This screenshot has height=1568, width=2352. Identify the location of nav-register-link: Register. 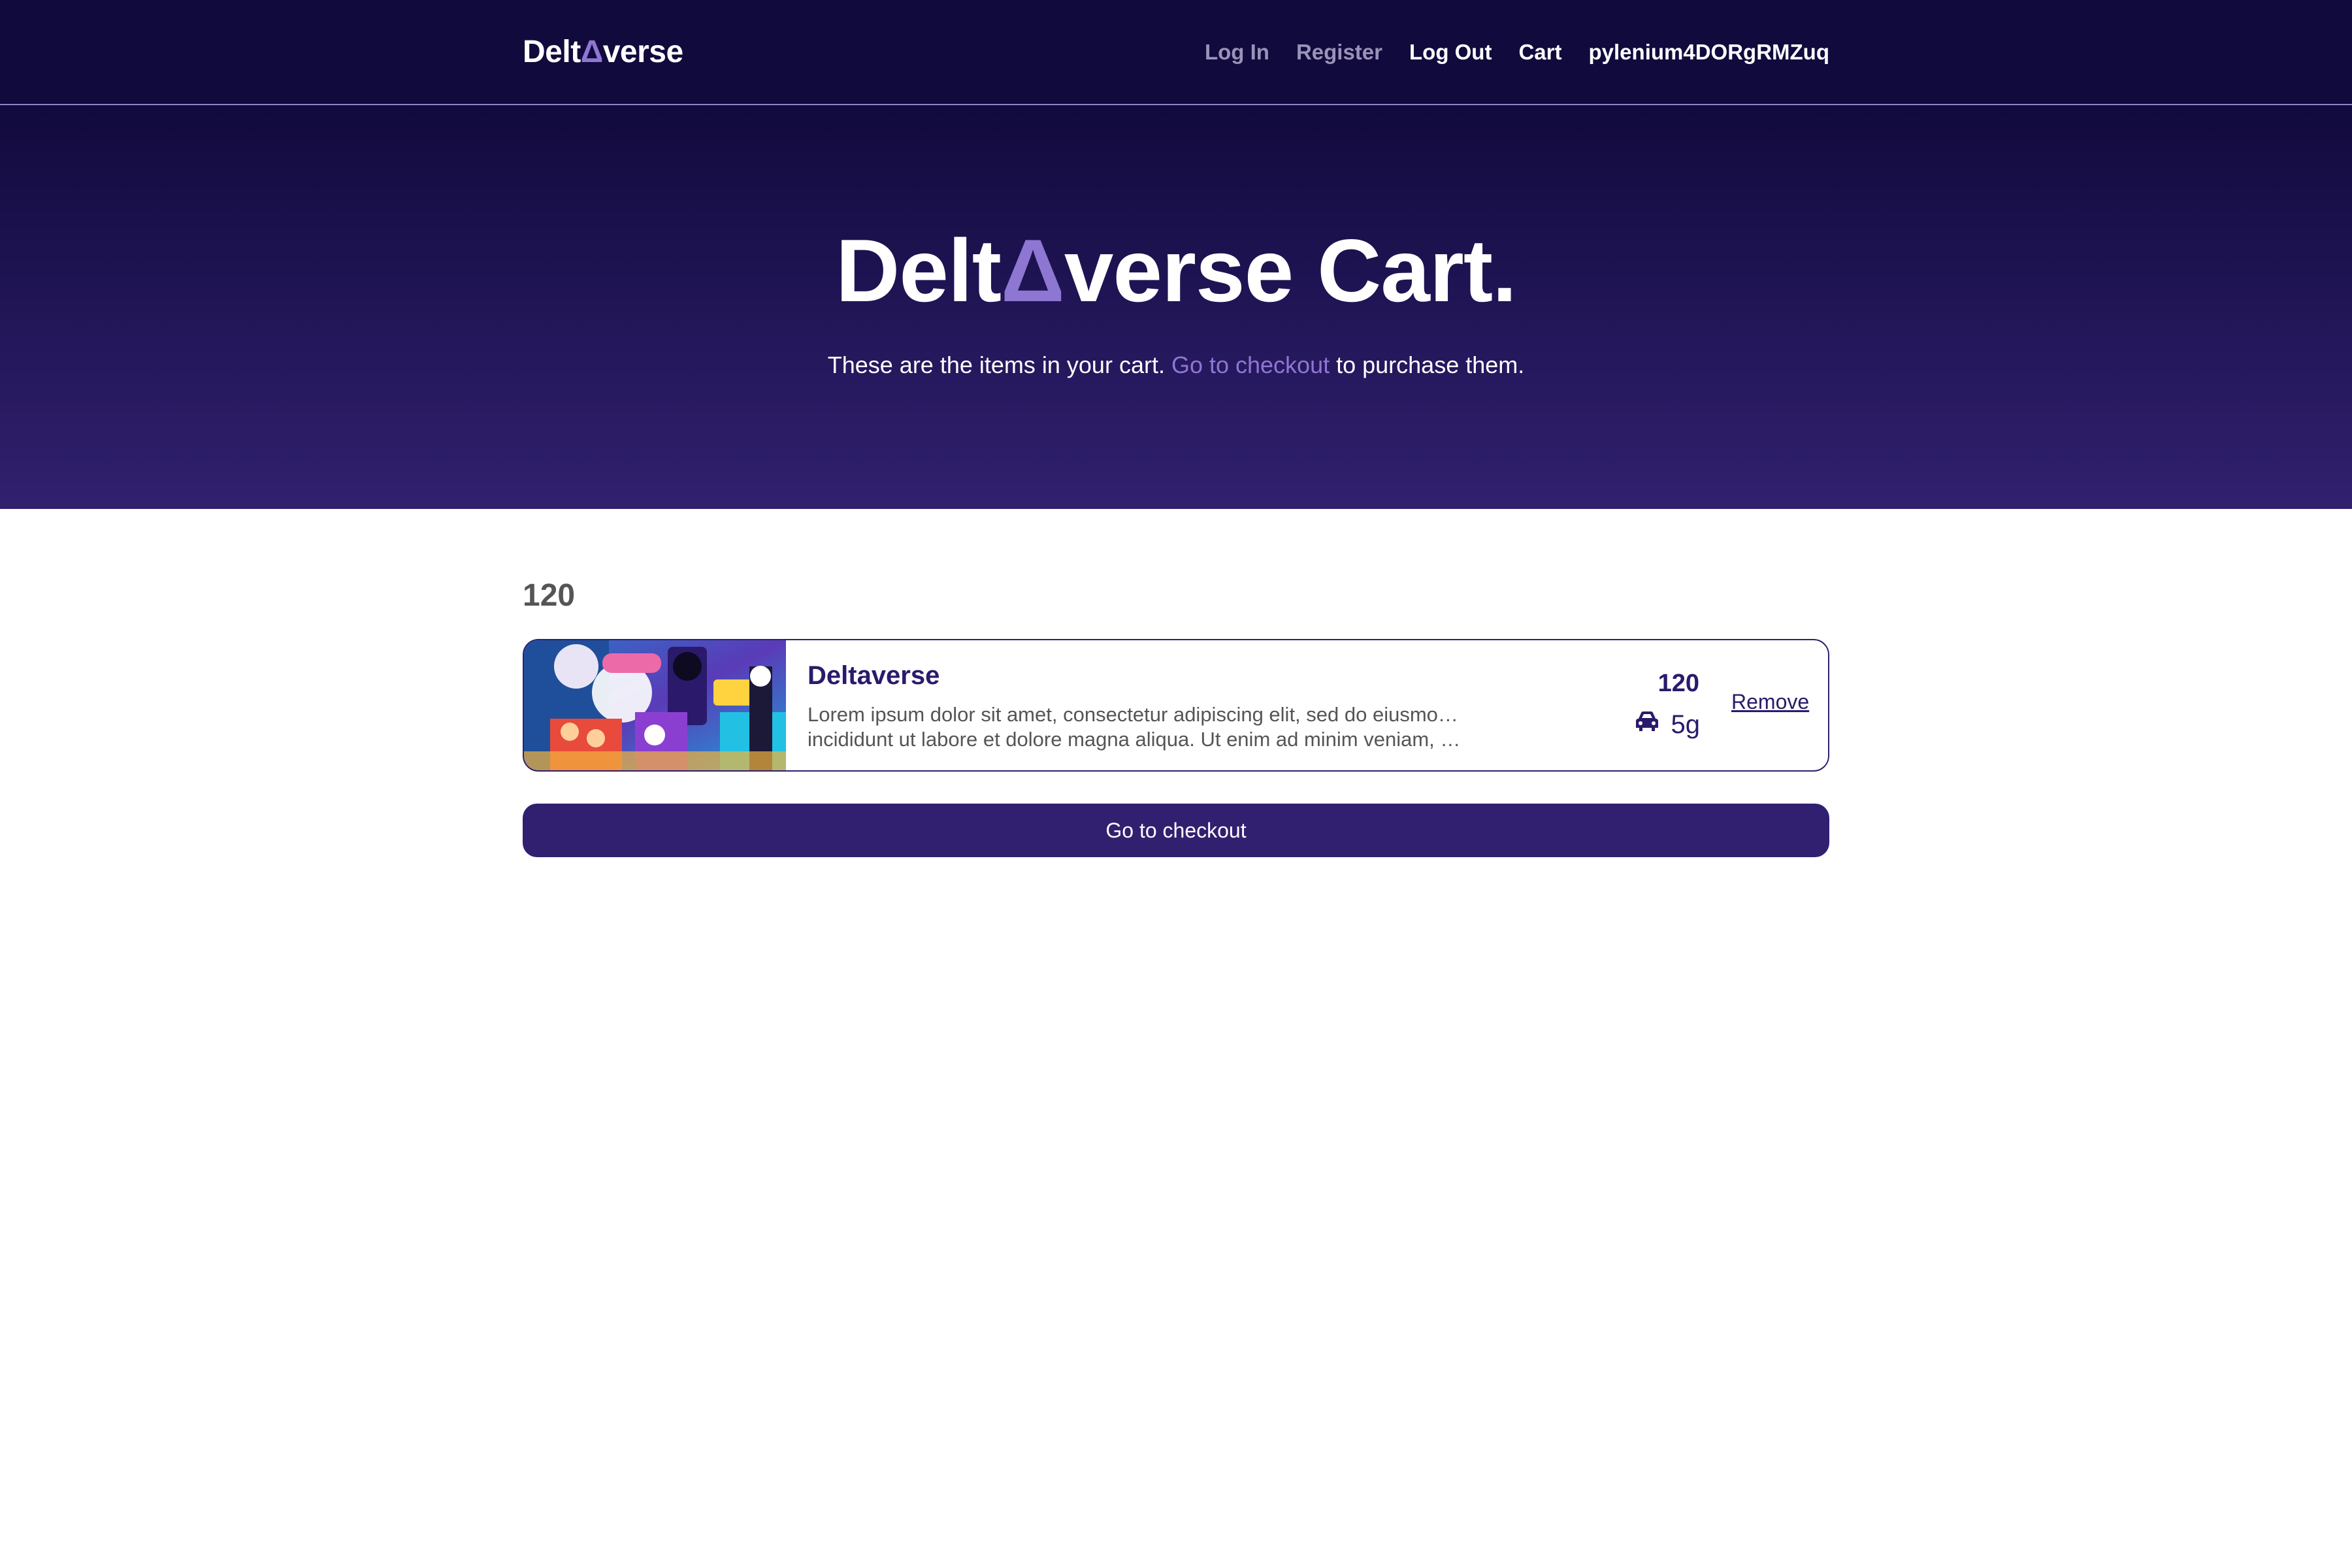
(1339, 52).